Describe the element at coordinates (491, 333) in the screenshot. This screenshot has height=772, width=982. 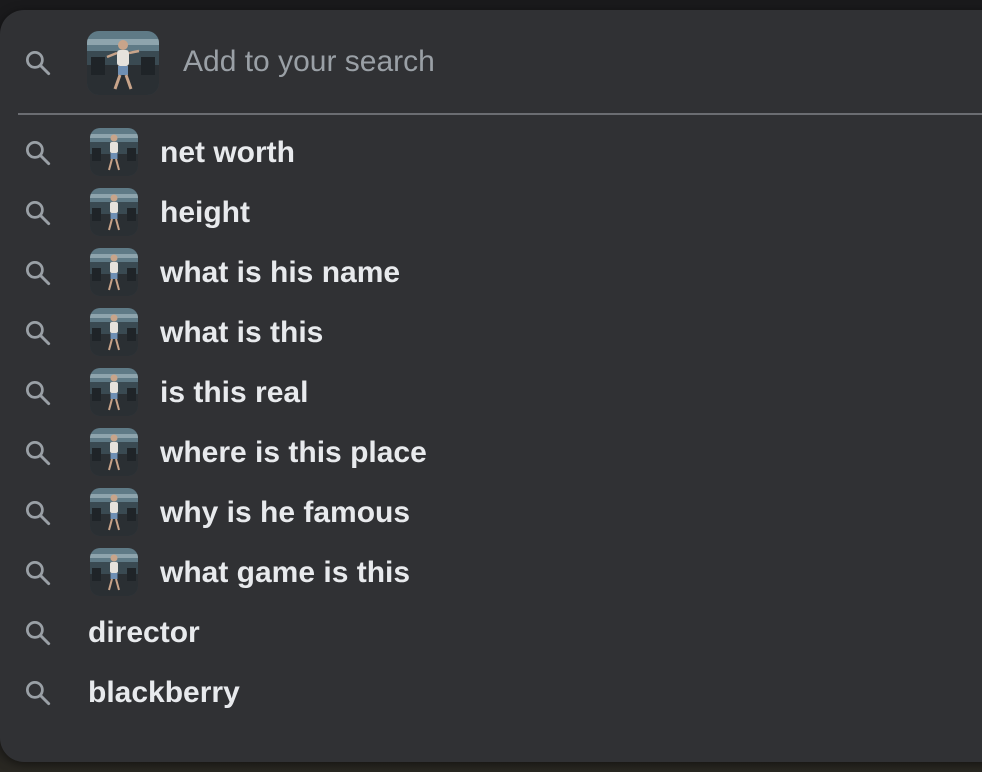
I see `suggestion-item: what is this` at that location.